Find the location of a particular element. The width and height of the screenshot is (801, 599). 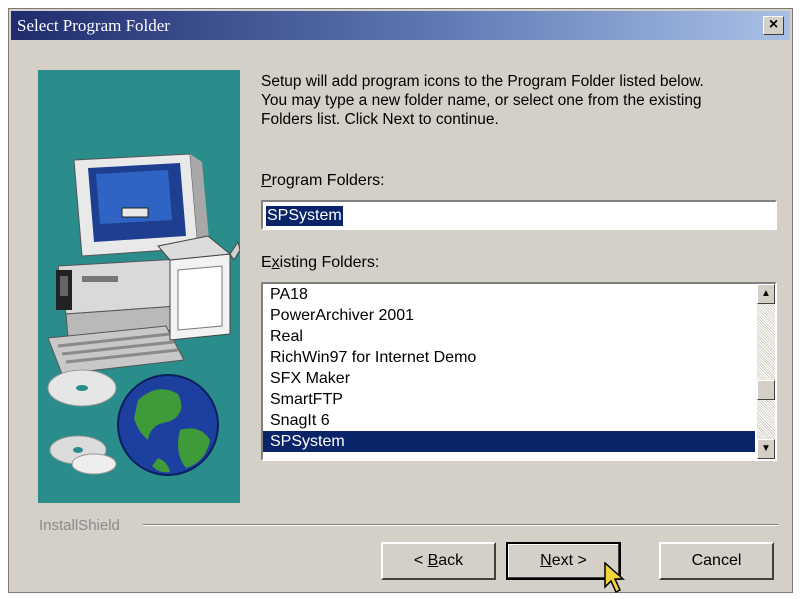

installshield-brand: InstallShield is located at coordinates (79, 525).